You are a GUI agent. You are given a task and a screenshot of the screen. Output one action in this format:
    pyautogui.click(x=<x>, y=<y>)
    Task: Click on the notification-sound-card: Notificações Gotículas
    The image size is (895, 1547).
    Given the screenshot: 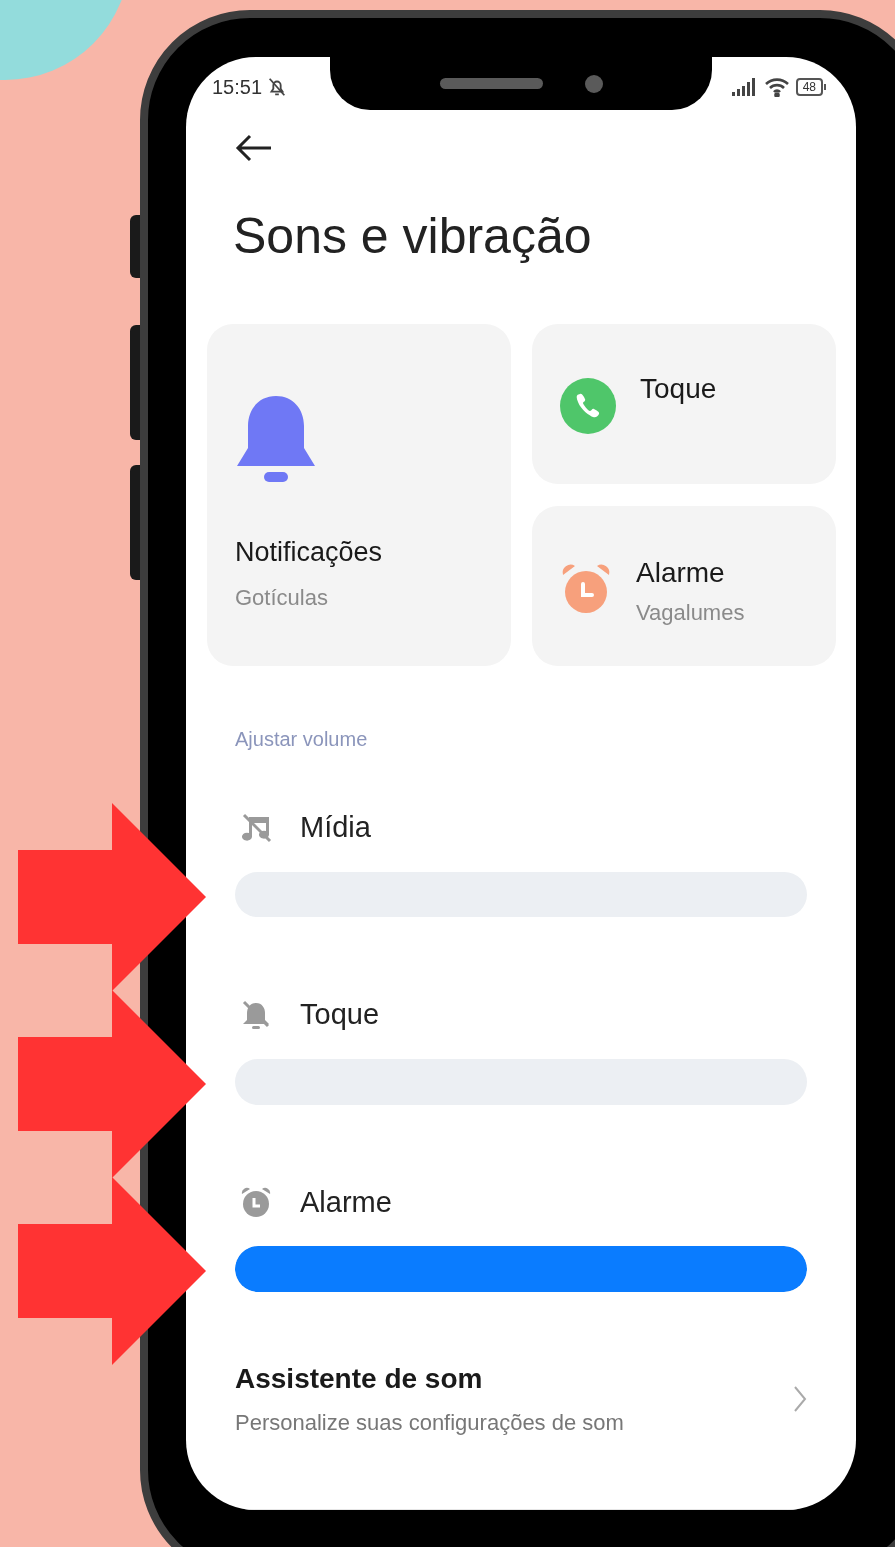 What is the action you would take?
    pyautogui.click(x=359, y=495)
    